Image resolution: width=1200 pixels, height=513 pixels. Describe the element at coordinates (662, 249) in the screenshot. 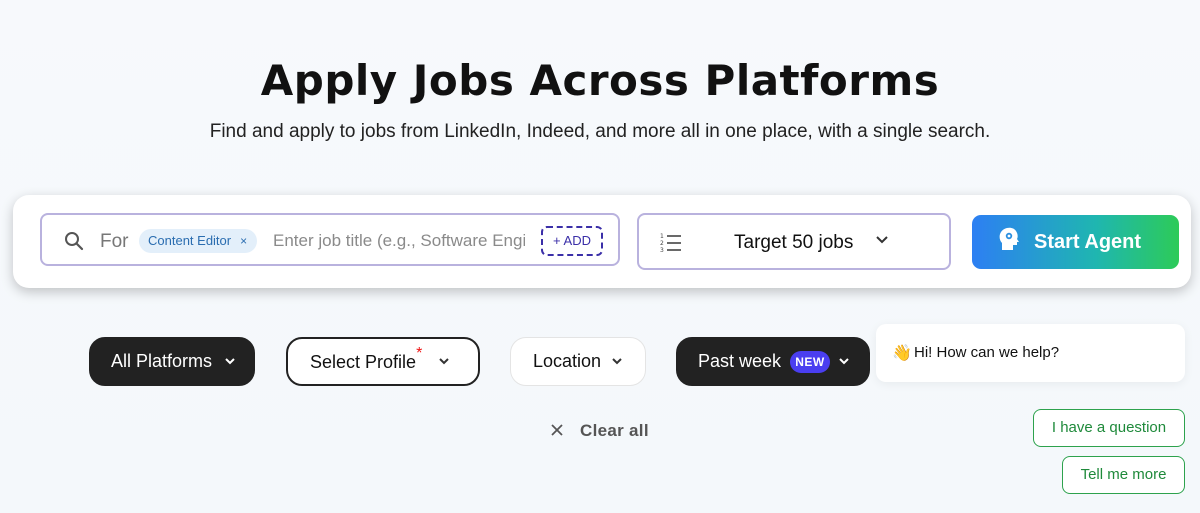

I see `svg-text: 3` at that location.